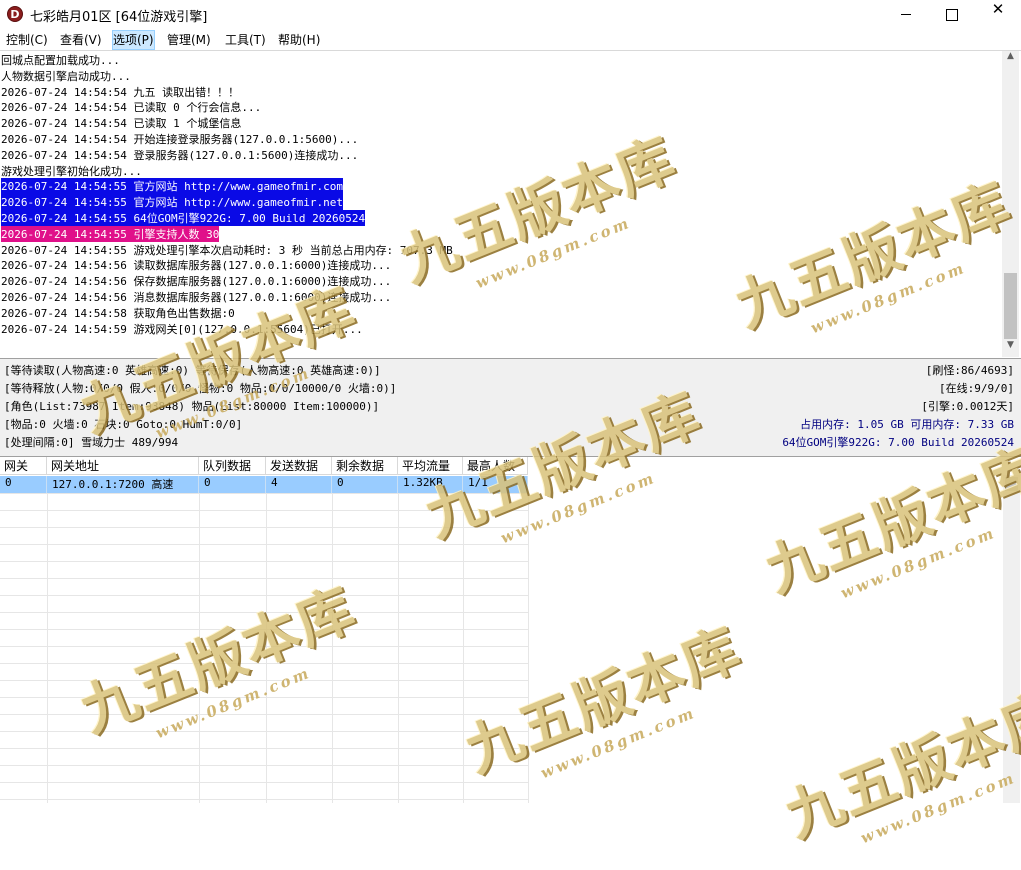  What do you see at coordinates (365, 484) in the screenshot?
I see `table-row-cell-remaining: 0` at bounding box center [365, 484].